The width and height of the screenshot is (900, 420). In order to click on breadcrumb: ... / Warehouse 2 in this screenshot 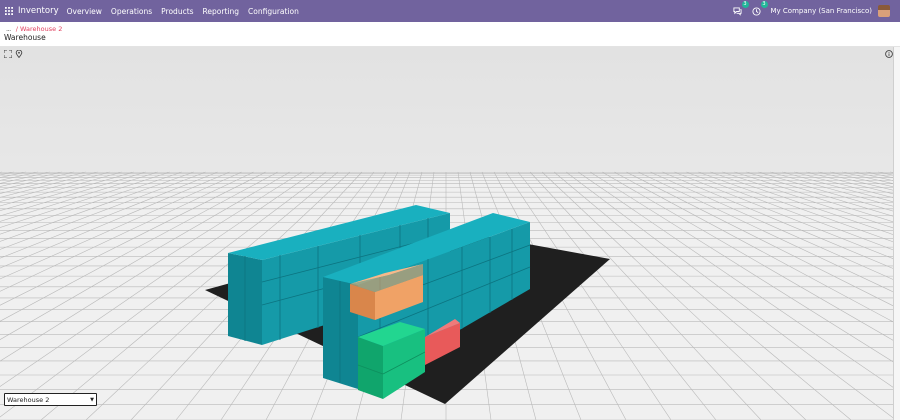, I will do `click(34, 29)`.